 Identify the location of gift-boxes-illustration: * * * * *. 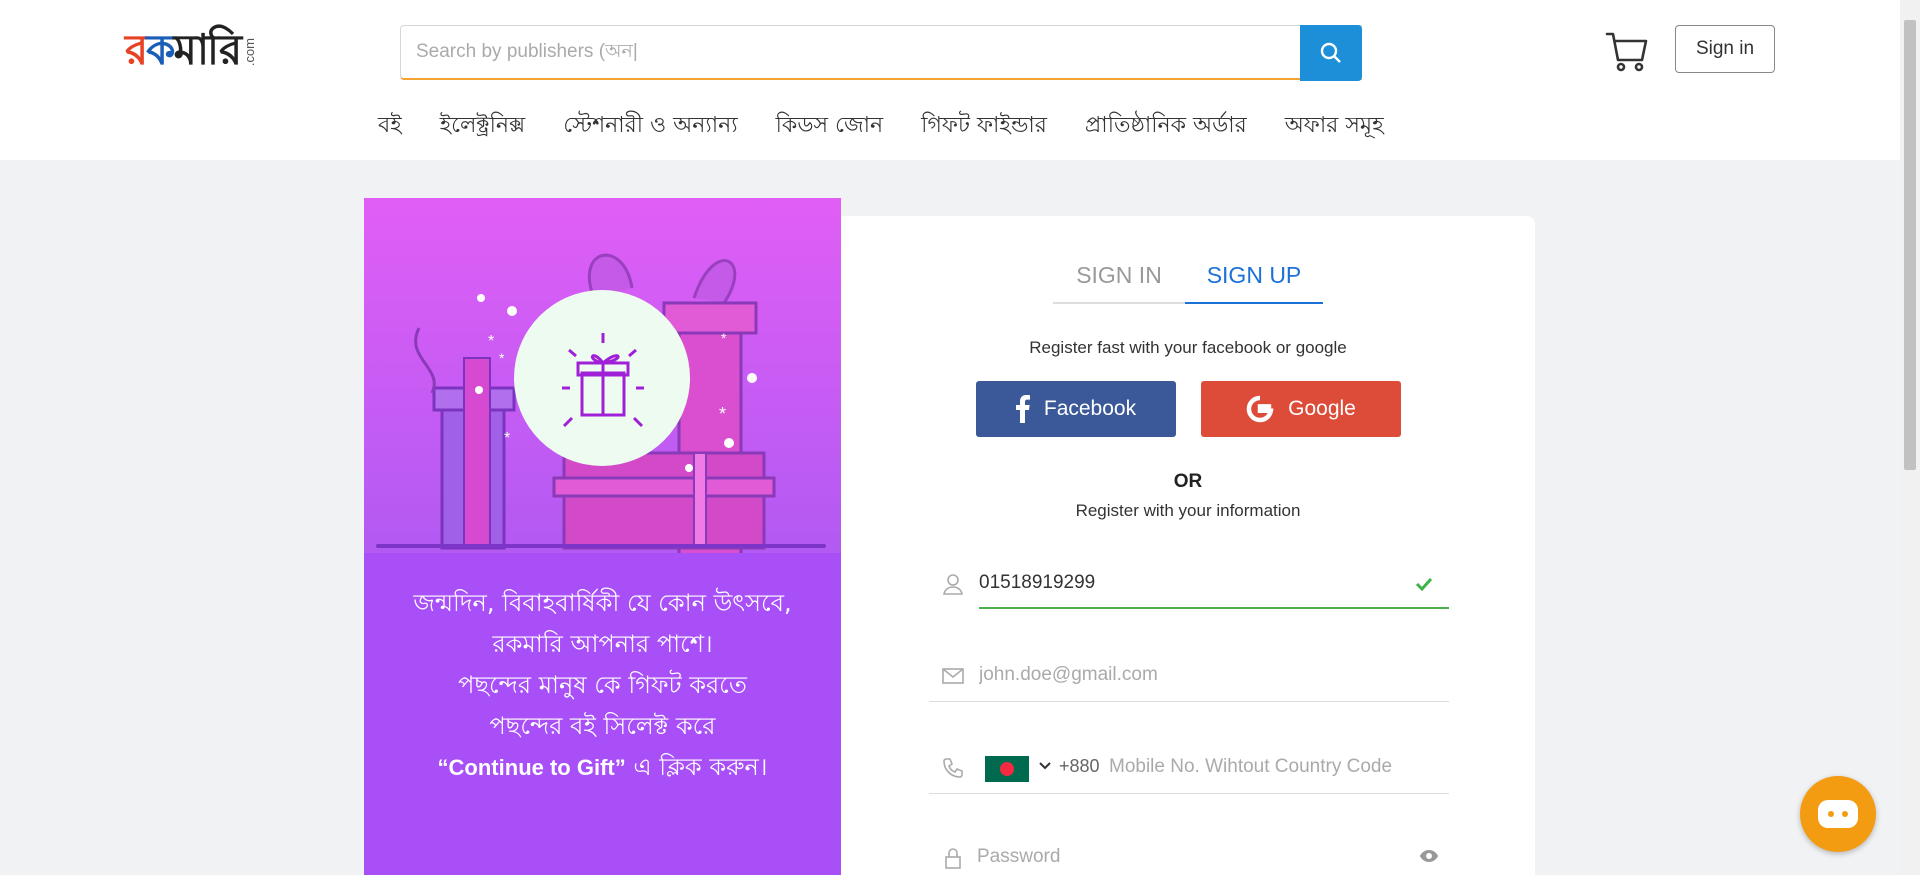
(595, 405).